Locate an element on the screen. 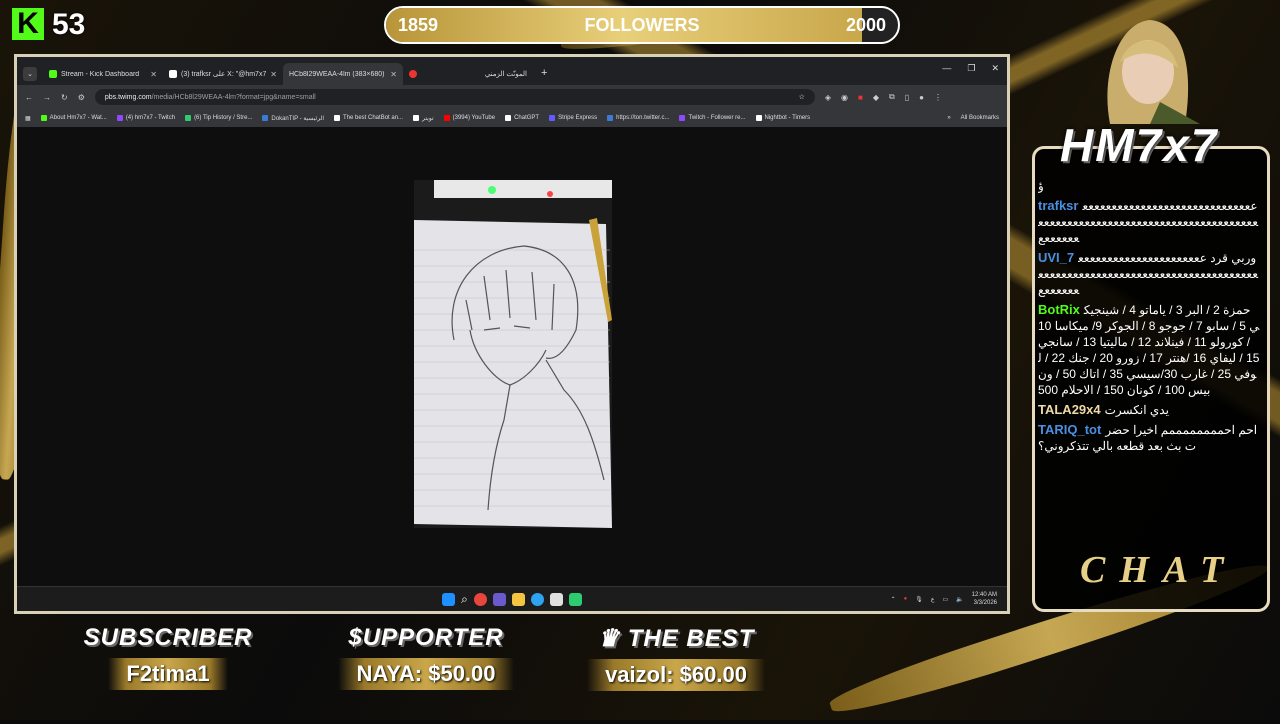  tab-search-chevron-icon: ⌄ is located at coordinates (30, 74).